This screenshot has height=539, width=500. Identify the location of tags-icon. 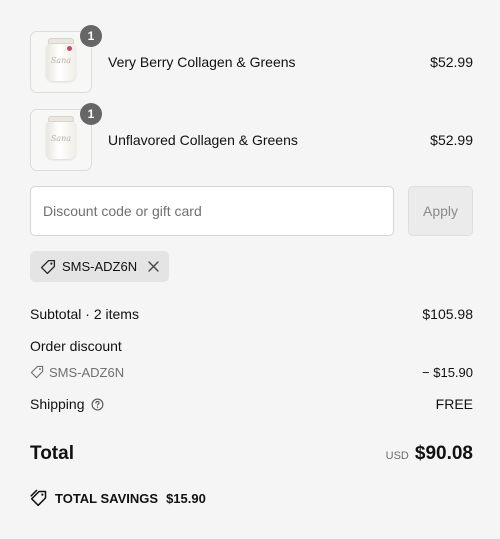
(38, 498).